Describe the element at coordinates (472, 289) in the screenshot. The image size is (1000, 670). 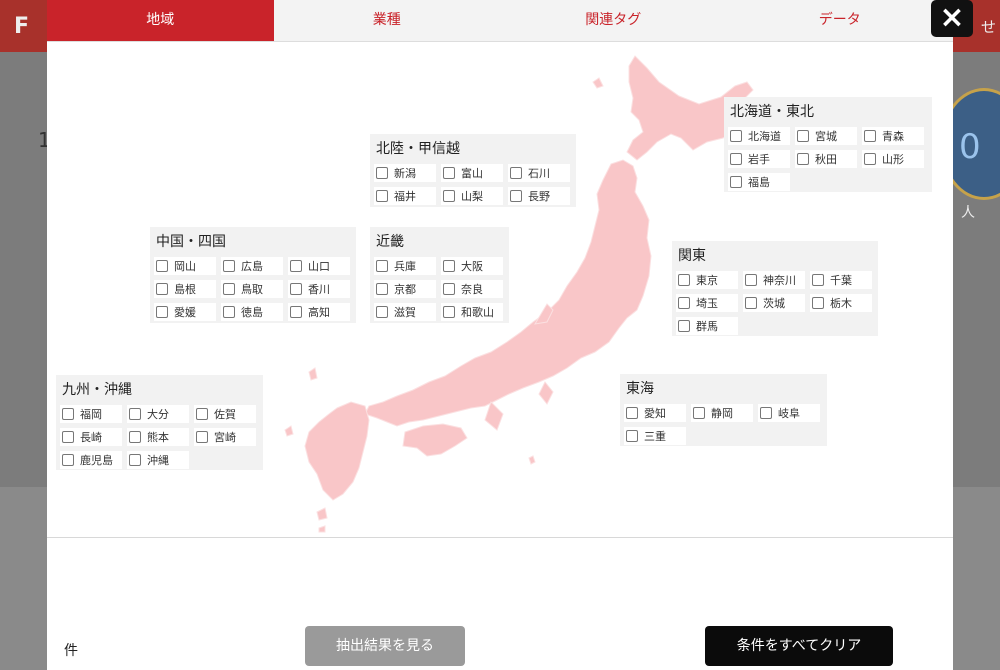
I see `prefecture-checkbox-item: 奈良` at that location.